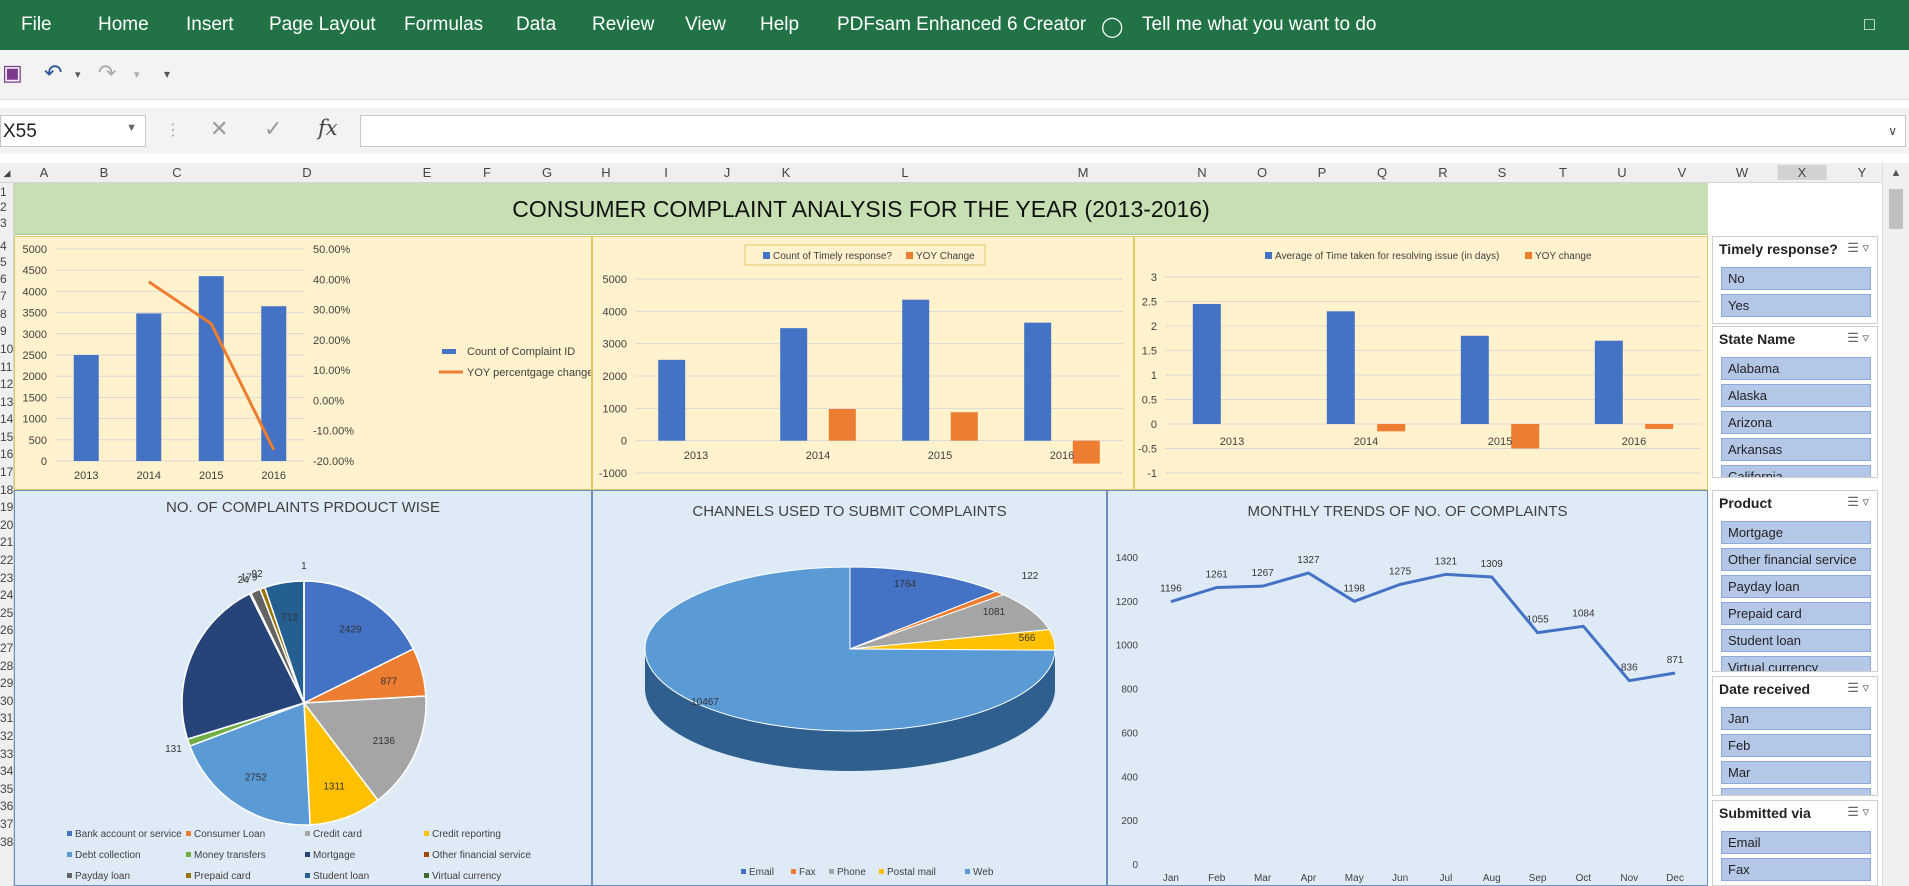 Image resolution: width=1909 pixels, height=886 pixels. I want to click on column-header: A, so click(44, 172).